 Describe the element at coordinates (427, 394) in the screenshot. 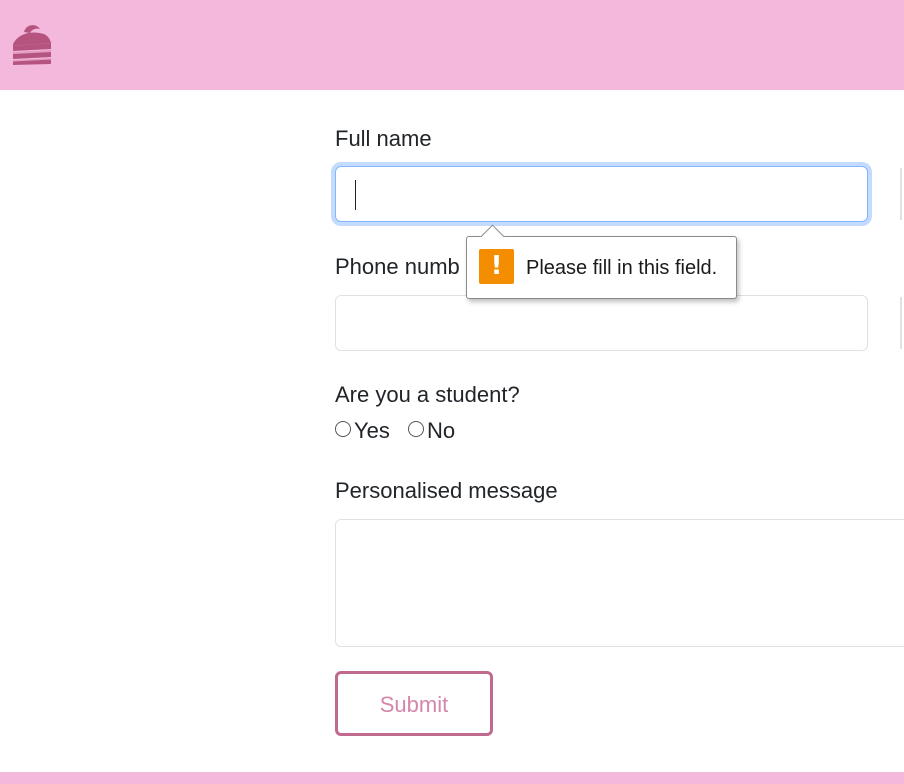

I see `student-question-label: Are you a student?` at that location.